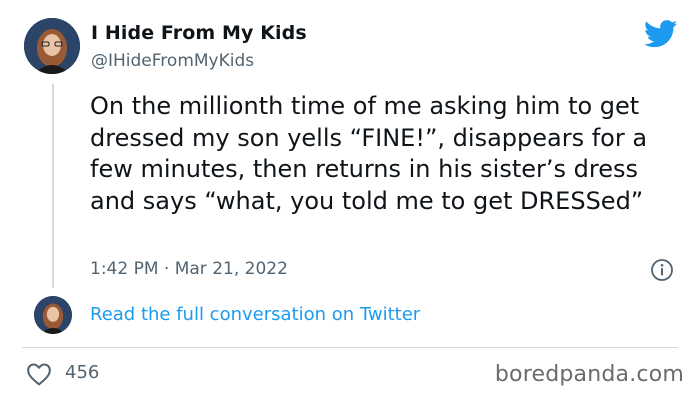 Image resolution: width=700 pixels, height=400 pixels. I want to click on info-icon, so click(662, 270).